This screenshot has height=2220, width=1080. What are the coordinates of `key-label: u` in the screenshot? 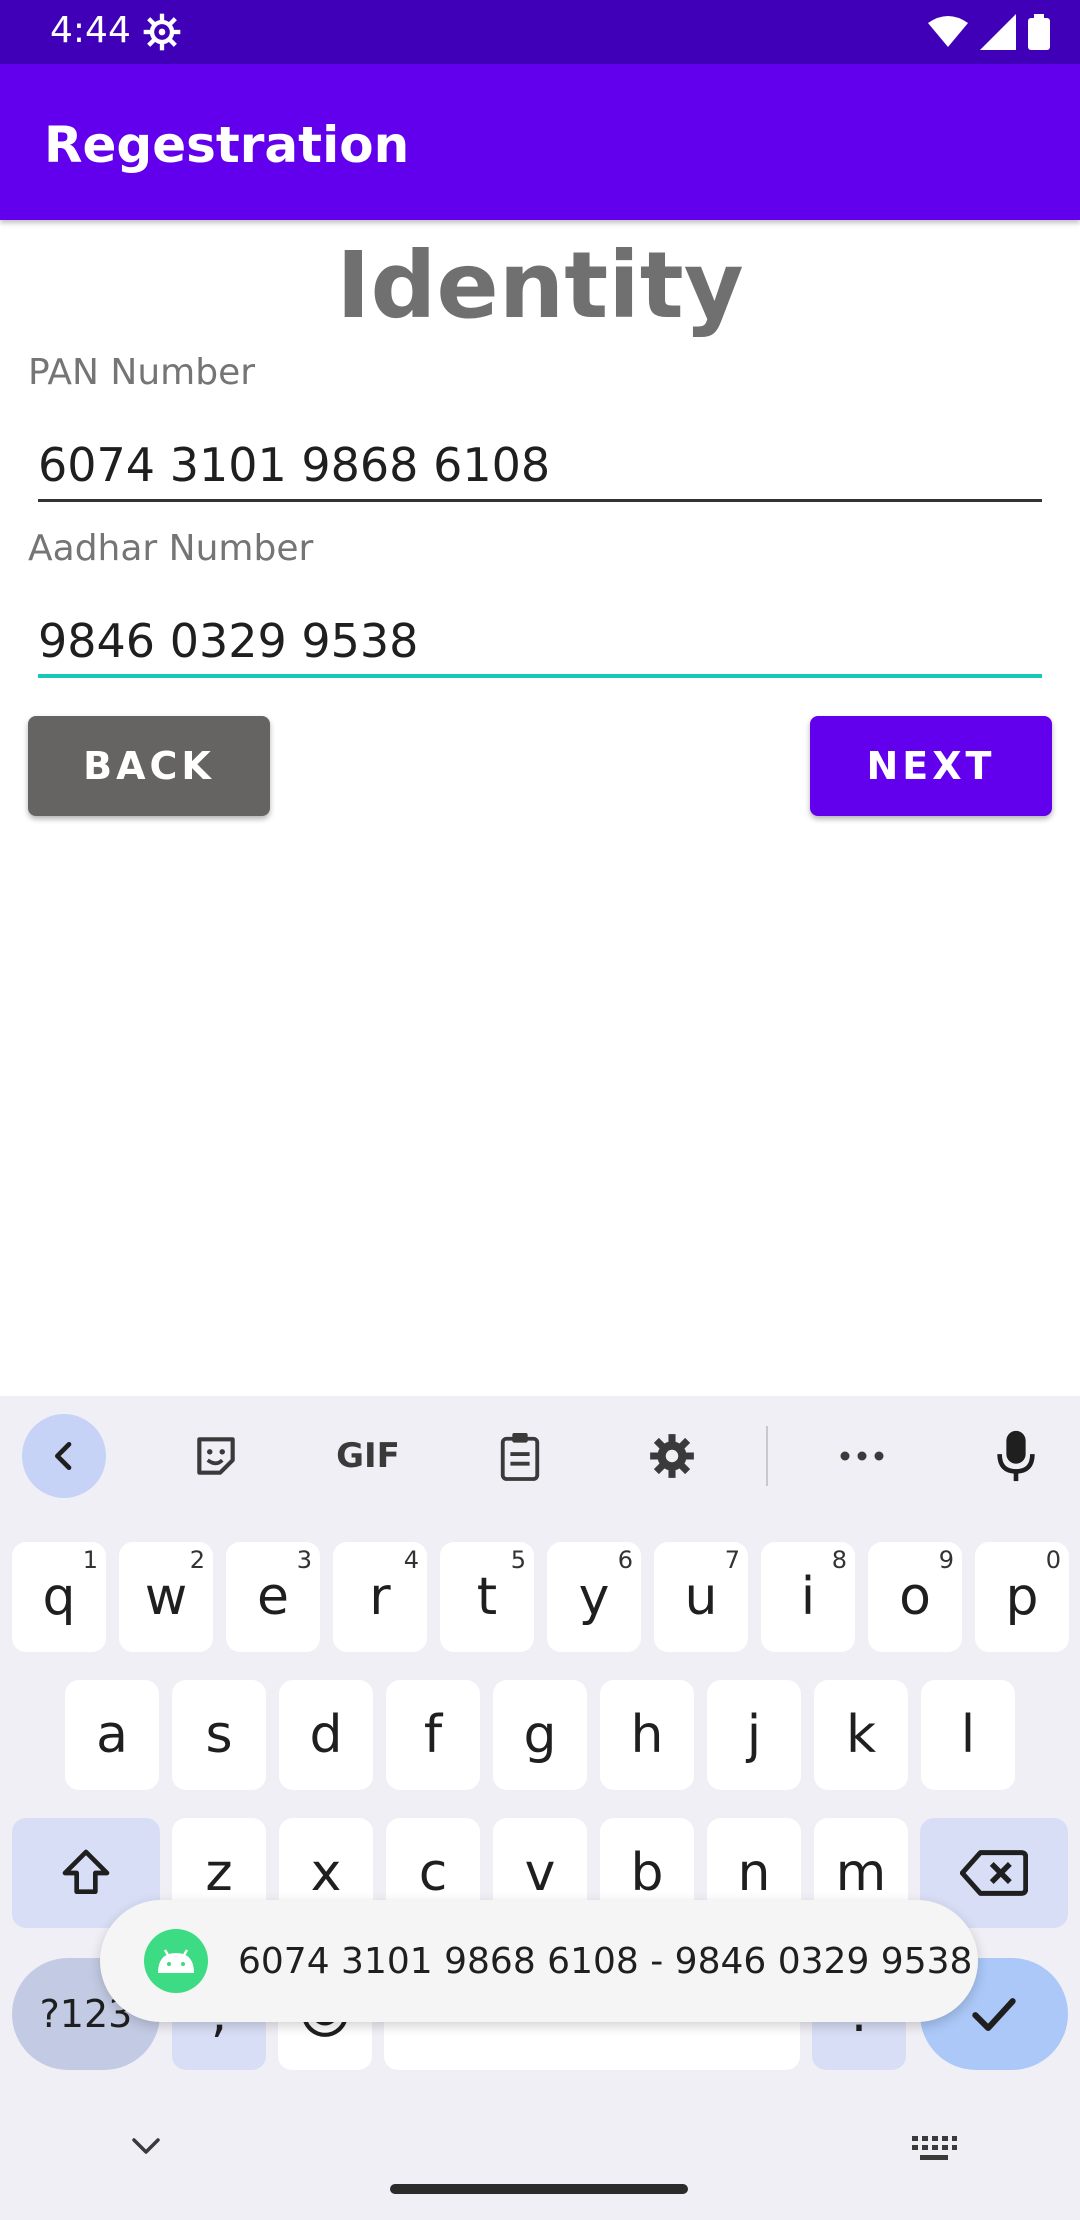 It's located at (701, 1597).